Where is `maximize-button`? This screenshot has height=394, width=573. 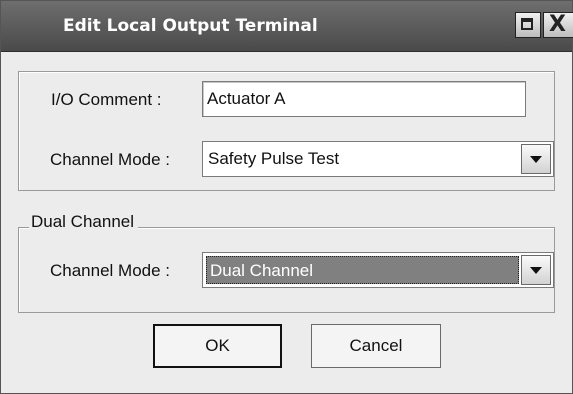
maximize-button is located at coordinates (528, 25).